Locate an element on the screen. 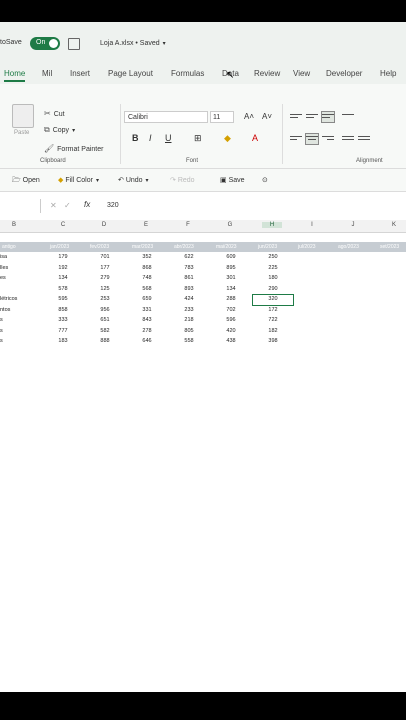  data-cell: 125 is located at coordinates (105, 289).